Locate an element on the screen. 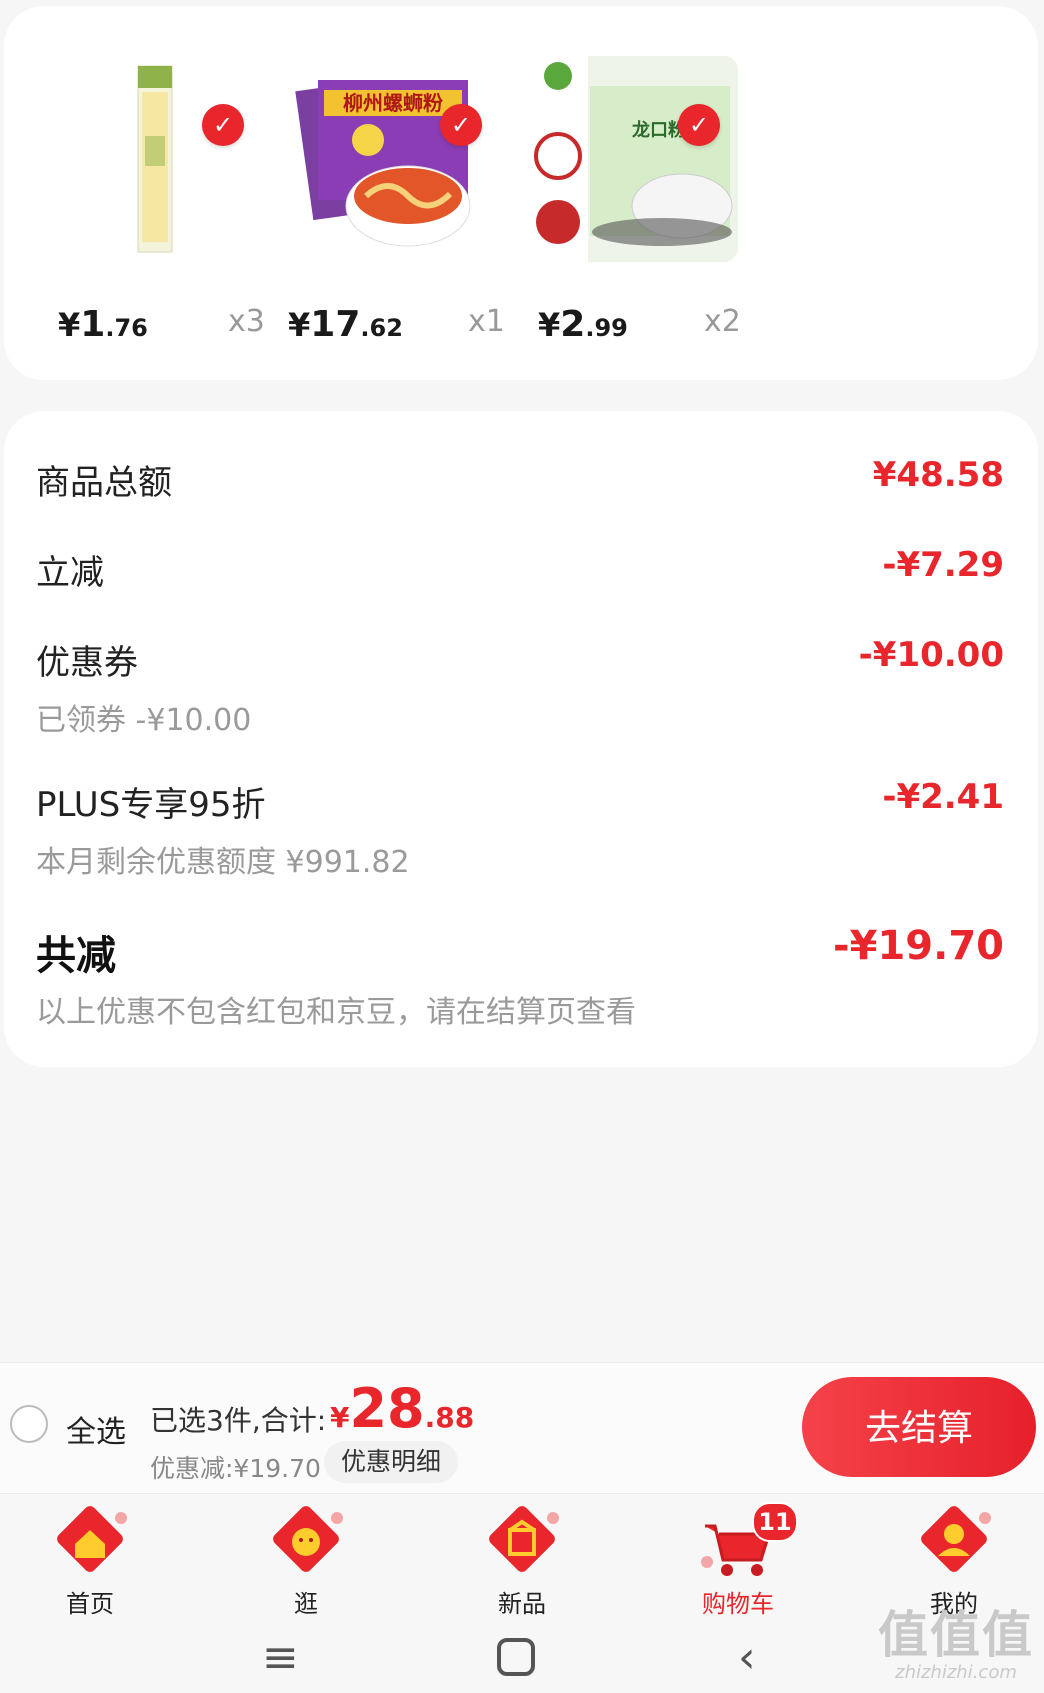 The width and height of the screenshot is (1044, 1693). tab-new-items: 新品 is located at coordinates (522, 1559).